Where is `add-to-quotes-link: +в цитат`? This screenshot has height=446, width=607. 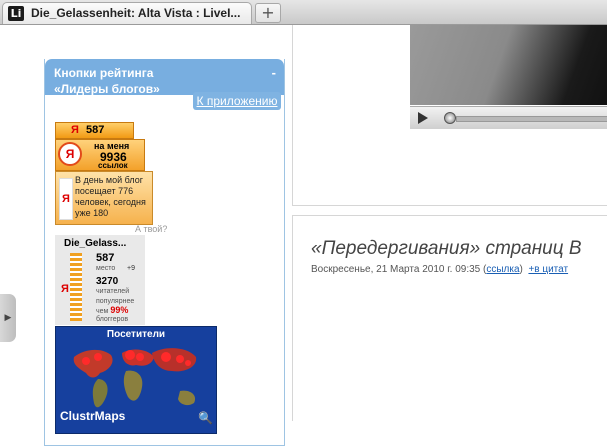
add-to-quotes-link: +в цитат is located at coordinates (548, 269).